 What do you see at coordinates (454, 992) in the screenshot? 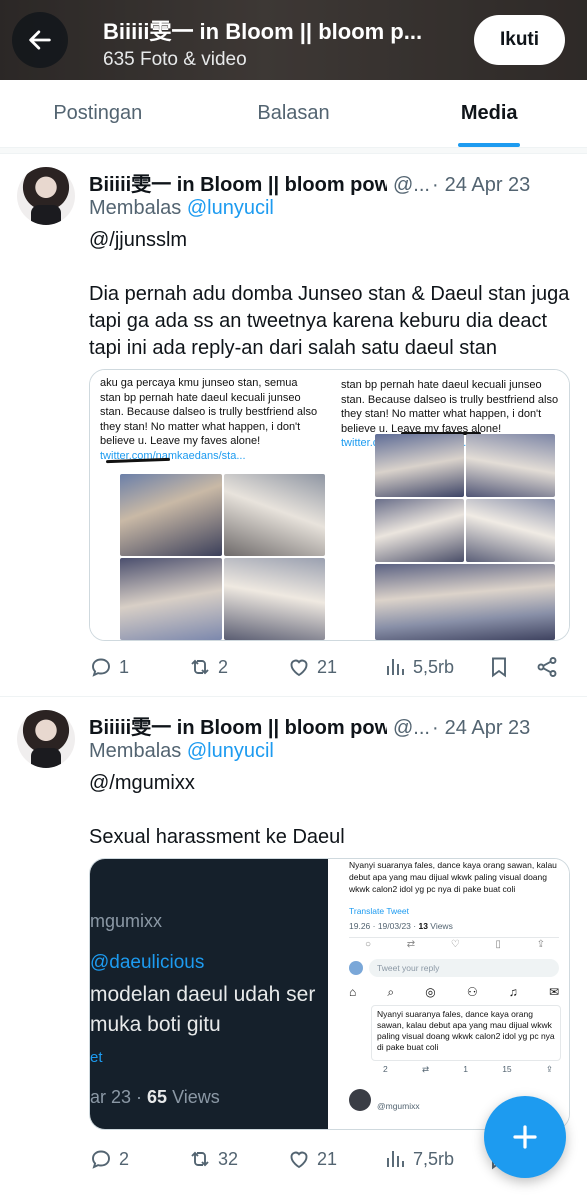
I see `screenshot-navbar: ⌂ ⌕ ◎ ⚇ ♫ ✉` at bounding box center [454, 992].